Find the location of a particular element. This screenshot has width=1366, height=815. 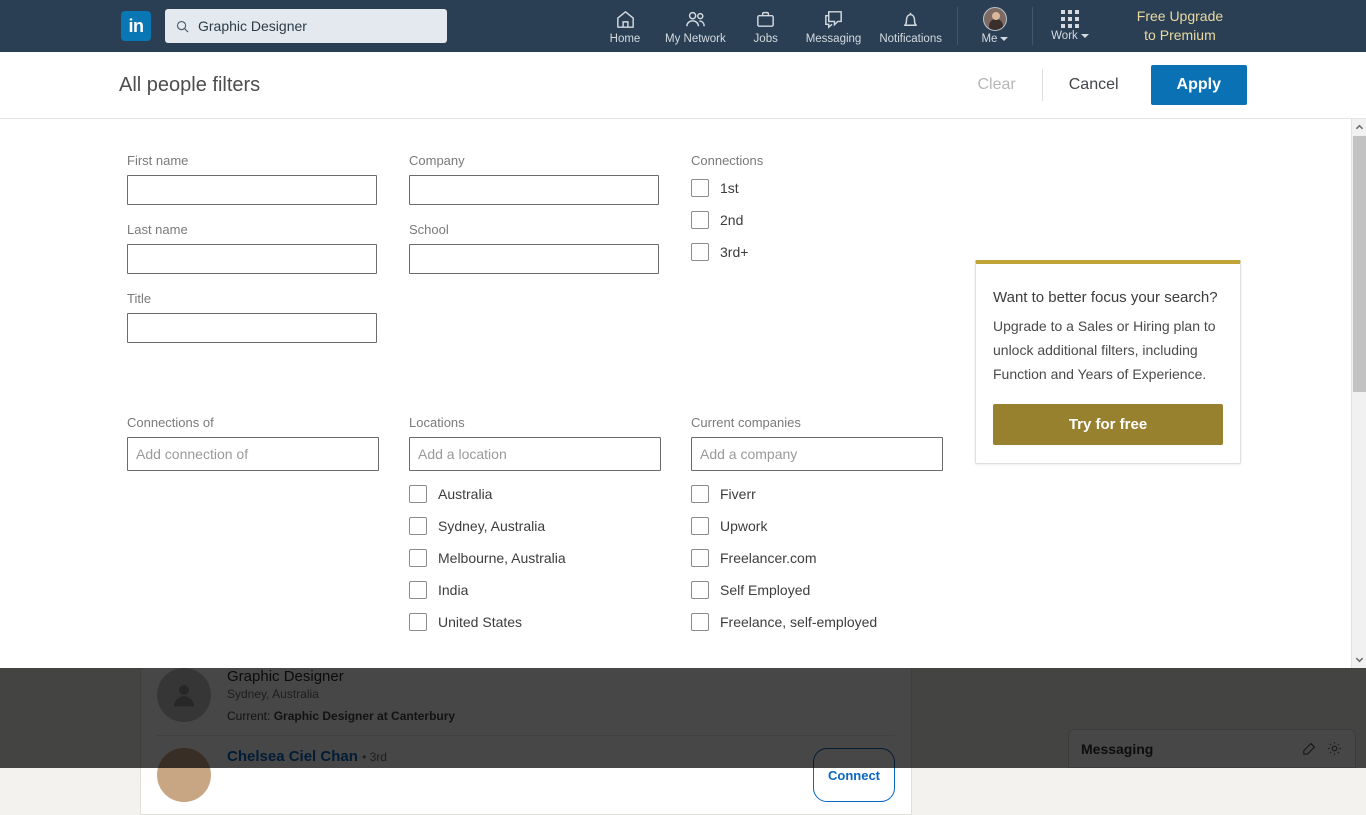

checkbox-label: 1st is located at coordinates (729, 188).